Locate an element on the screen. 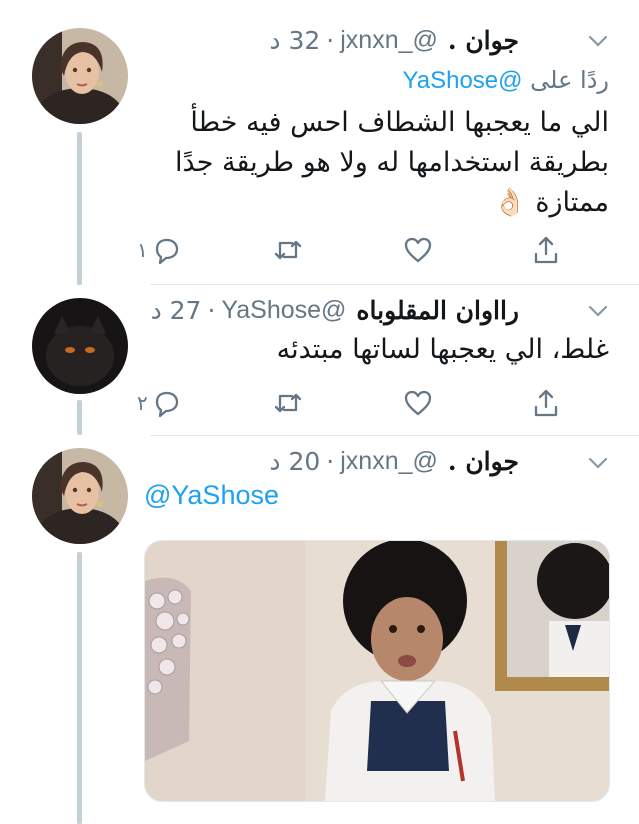 This screenshot has width=639, height=824. display-name: رااوان المقلوباه is located at coordinates (437, 310).